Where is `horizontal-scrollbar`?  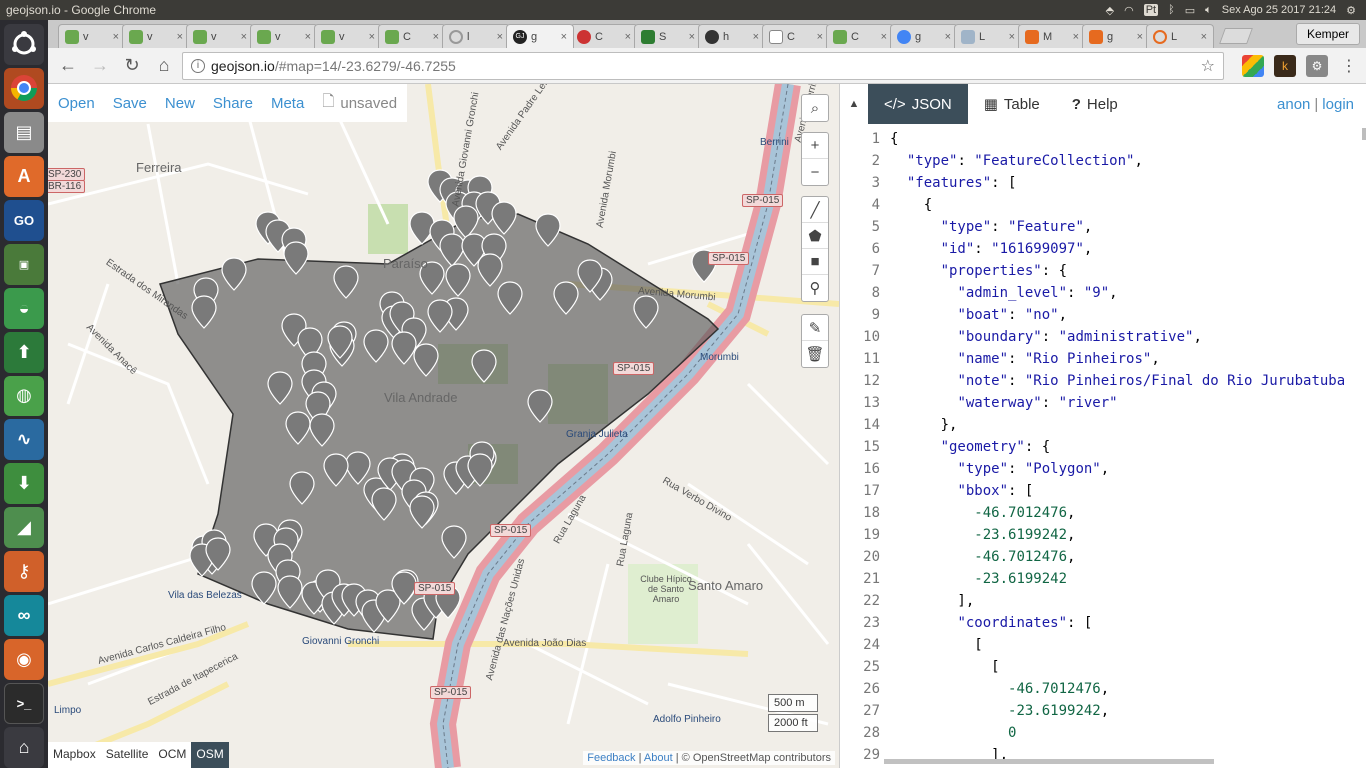 horizontal-scrollbar is located at coordinates (1049, 761).